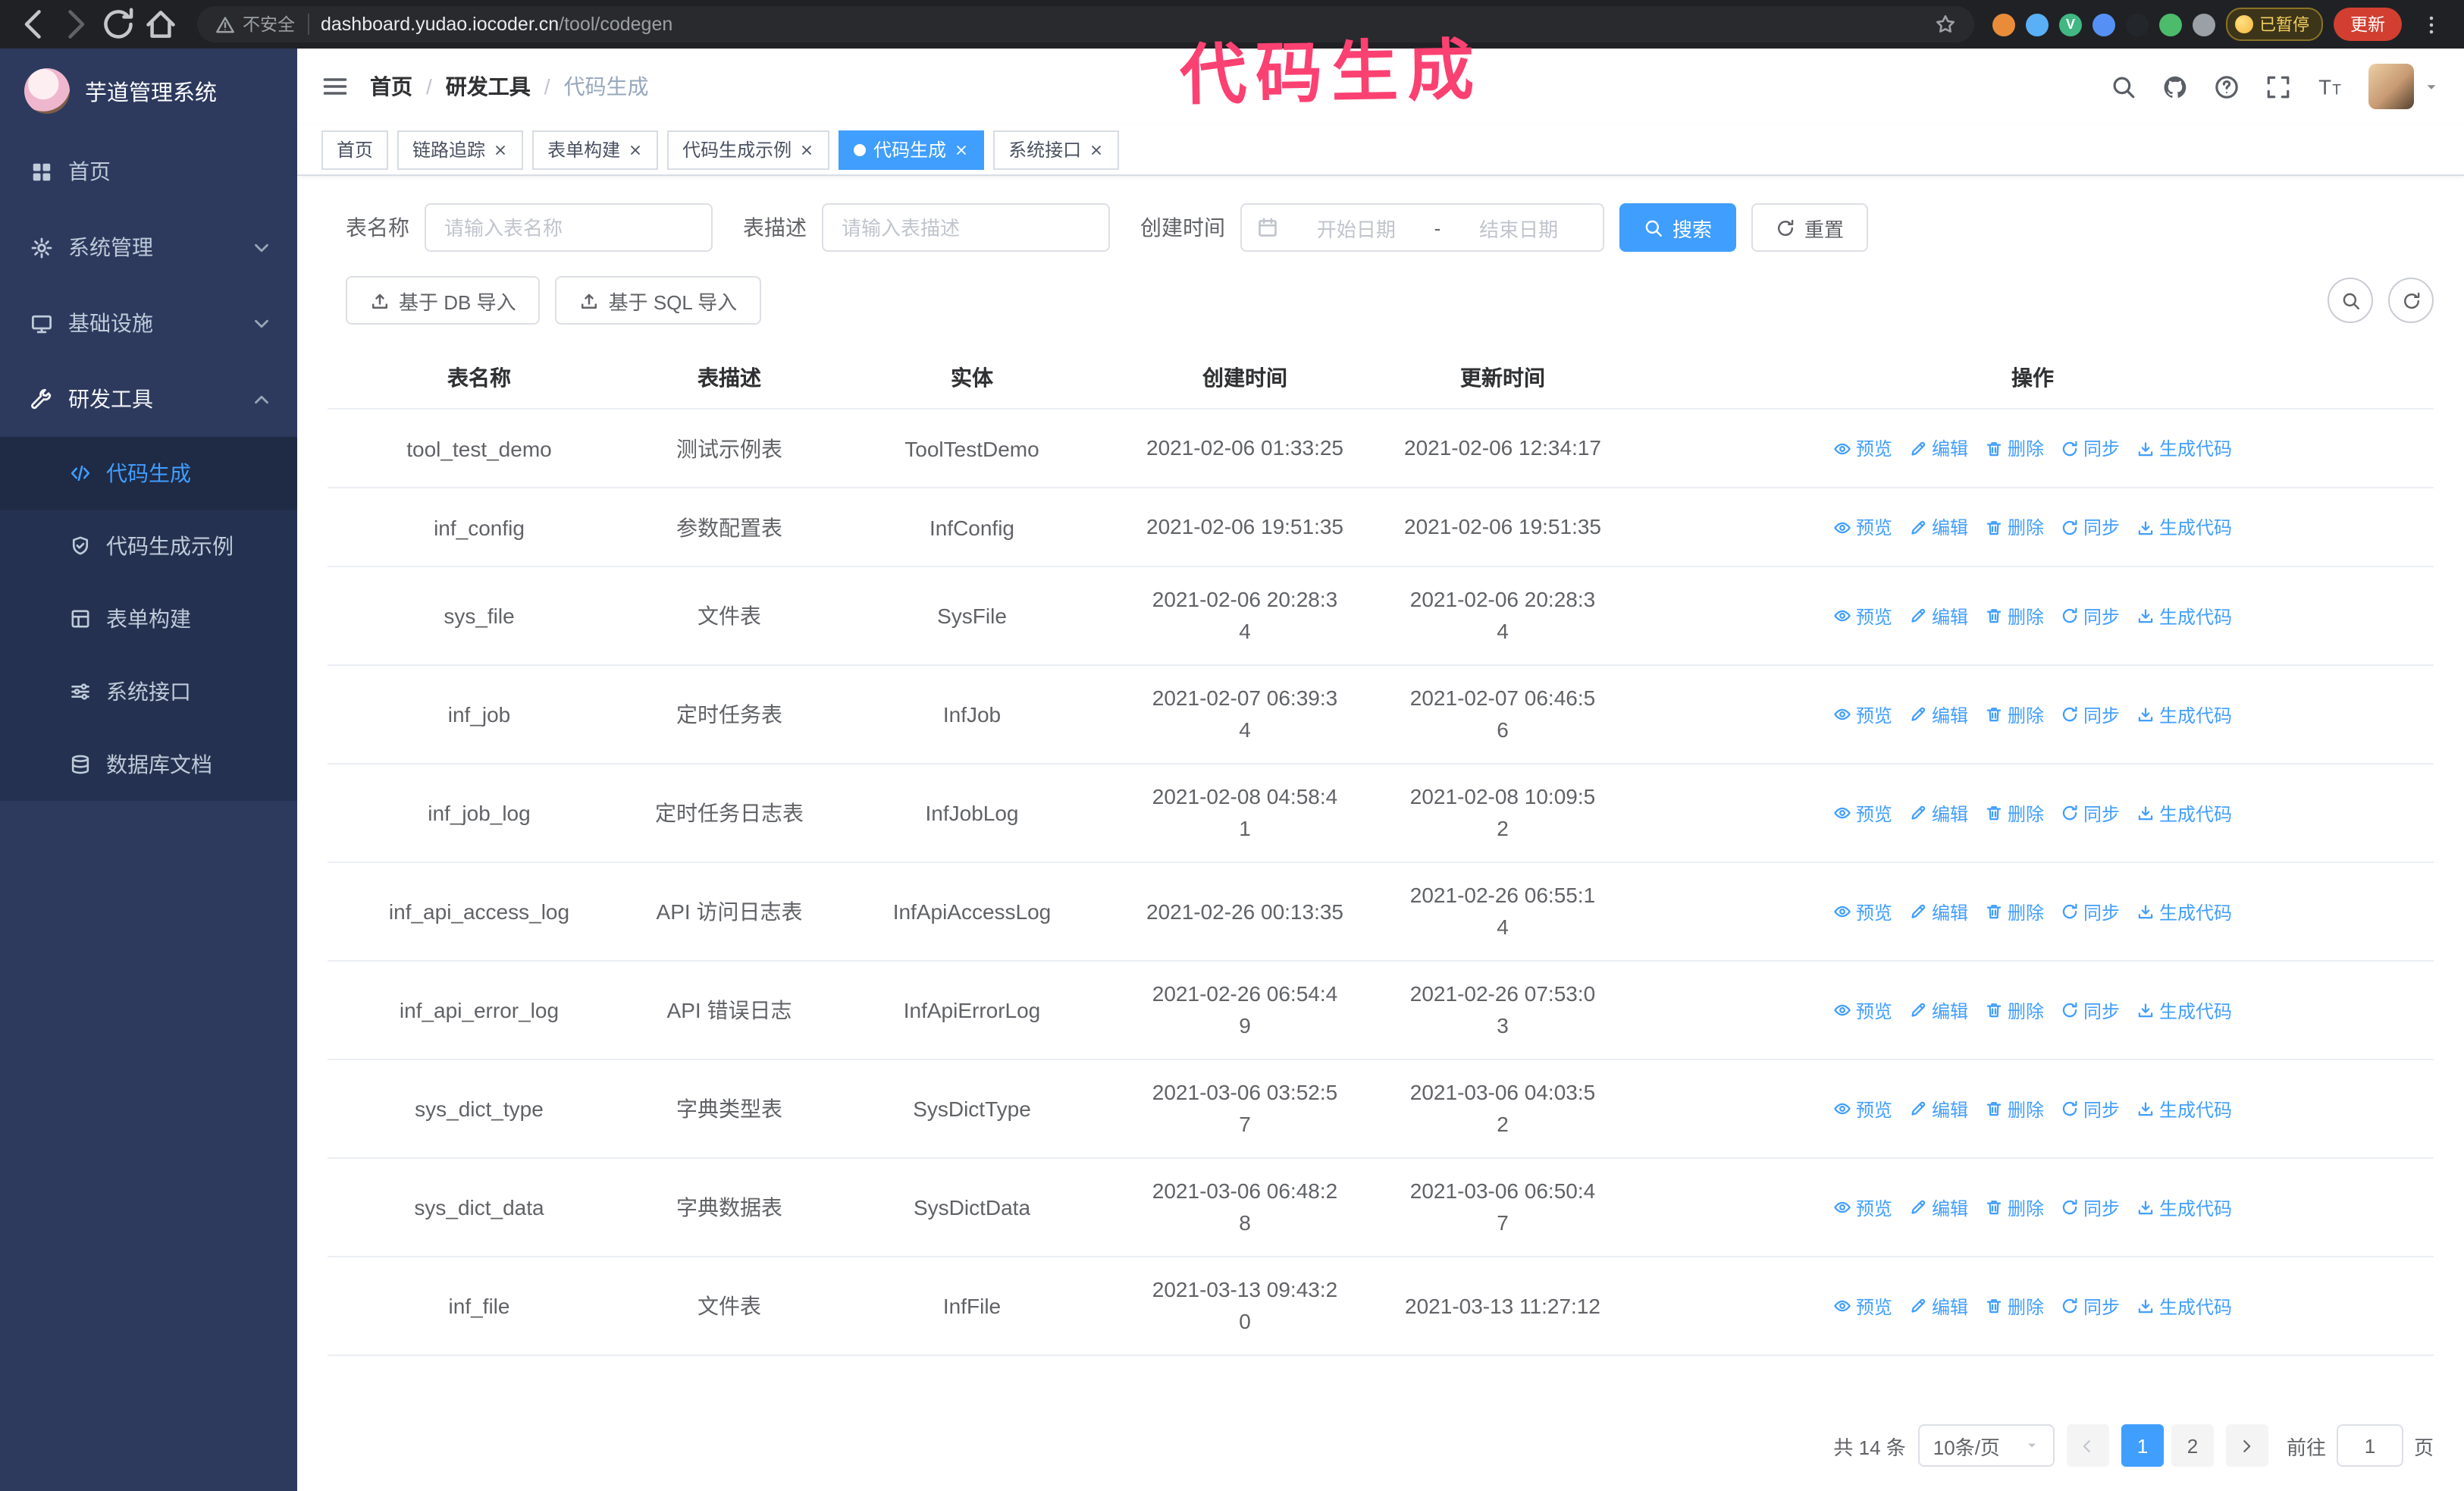 Image resolution: width=2464 pixels, height=1491 pixels. I want to click on sidebar-item-system-api: 系统接口, so click(148, 691).